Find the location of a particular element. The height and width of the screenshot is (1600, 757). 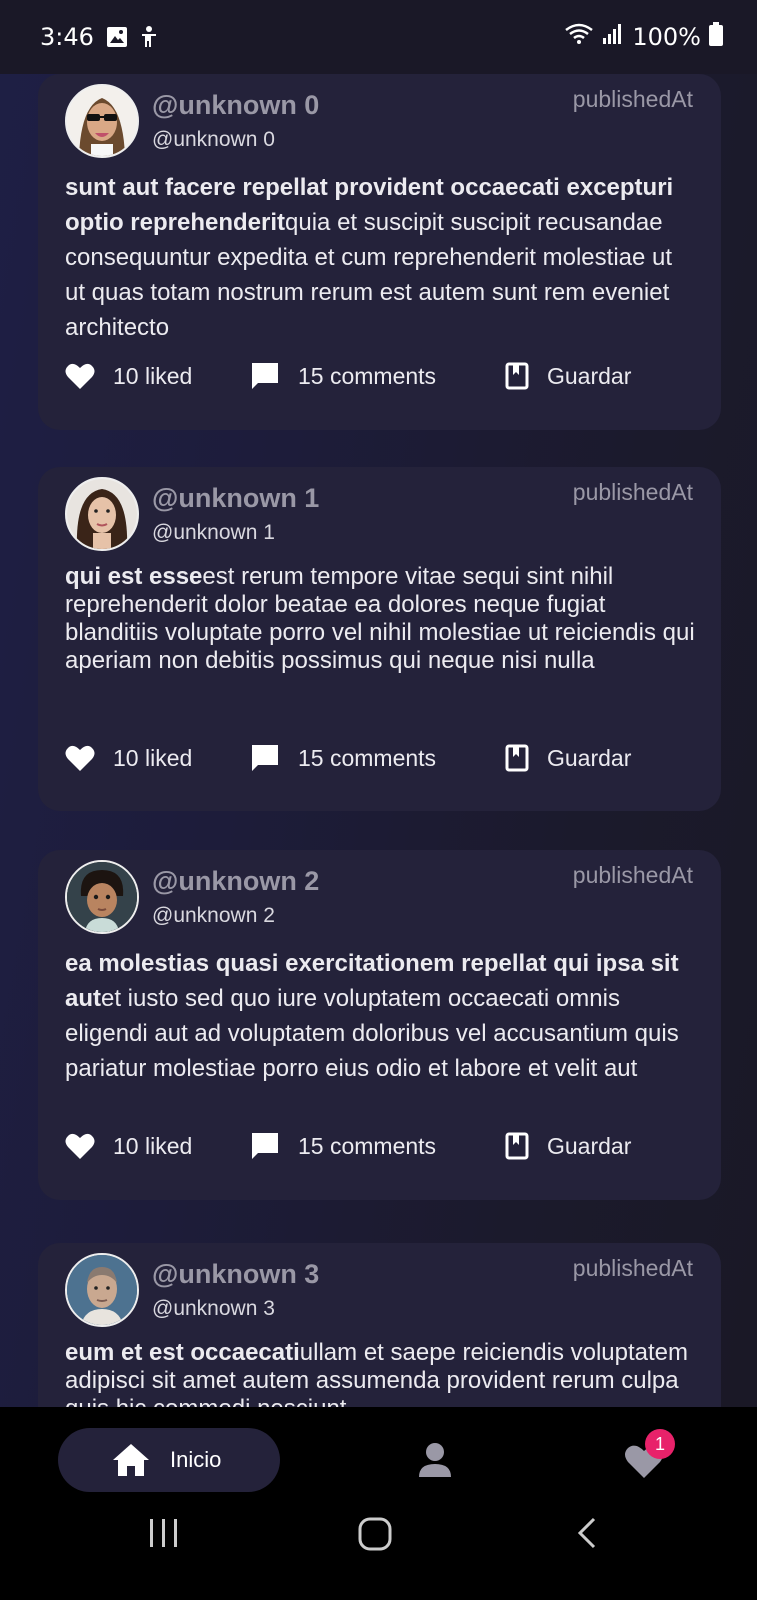

post-author-handle: @unknown 1 is located at coordinates (213, 532).